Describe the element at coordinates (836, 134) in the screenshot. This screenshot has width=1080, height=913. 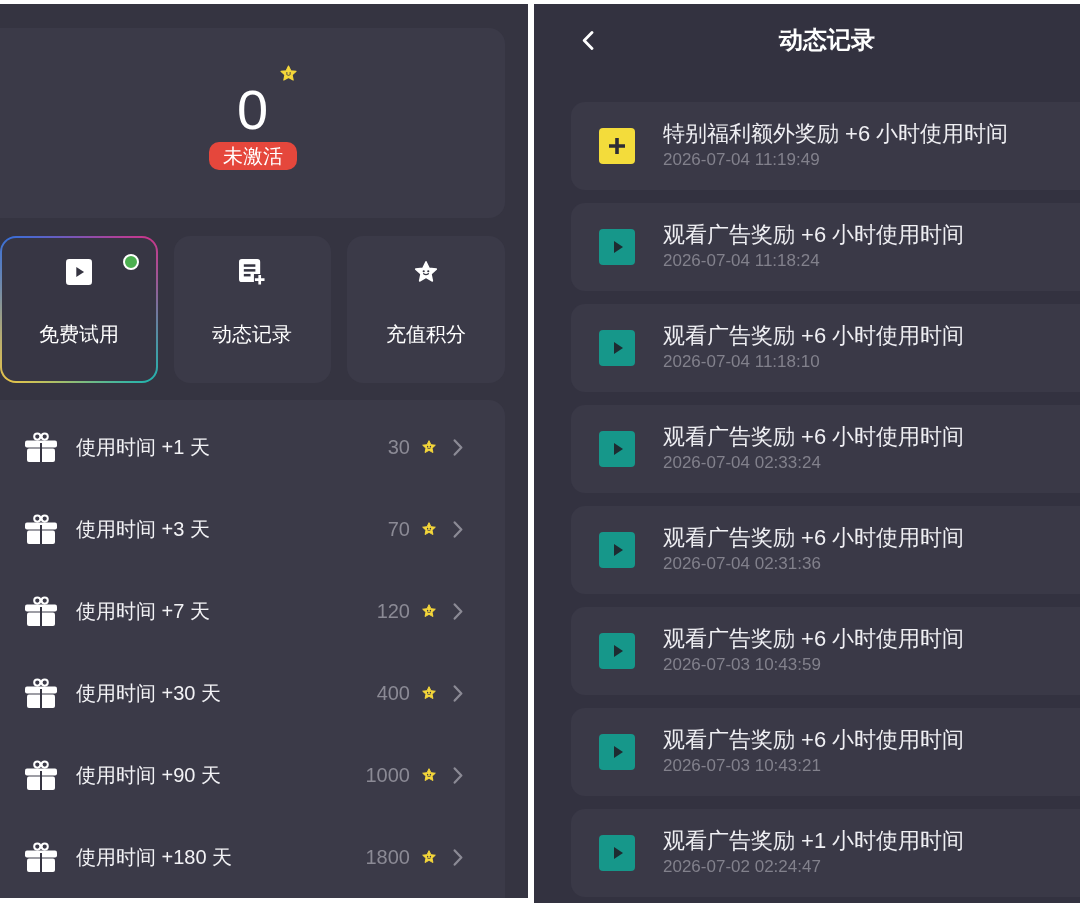
I see `record-title: 特别福利额外奖励 +6 小时使用时间` at that location.